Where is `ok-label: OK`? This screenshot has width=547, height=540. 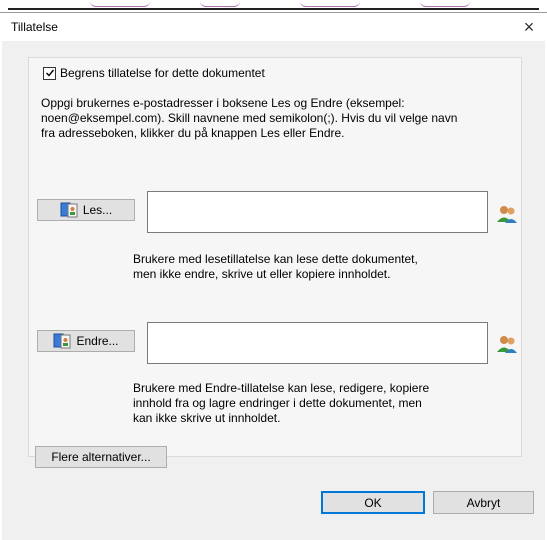 ok-label: OK is located at coordinates (373, 502).